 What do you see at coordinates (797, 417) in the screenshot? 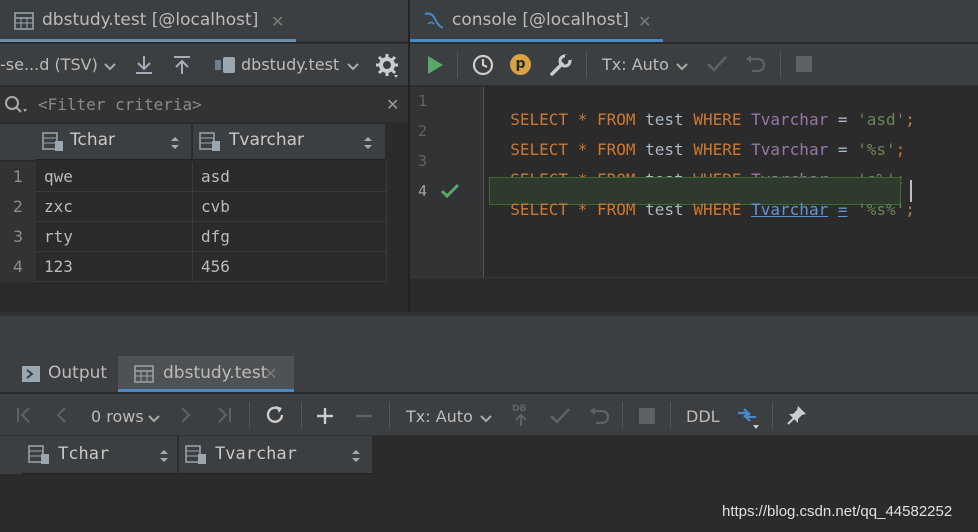
I see `pin-icon` at bounding box center [797, 417].